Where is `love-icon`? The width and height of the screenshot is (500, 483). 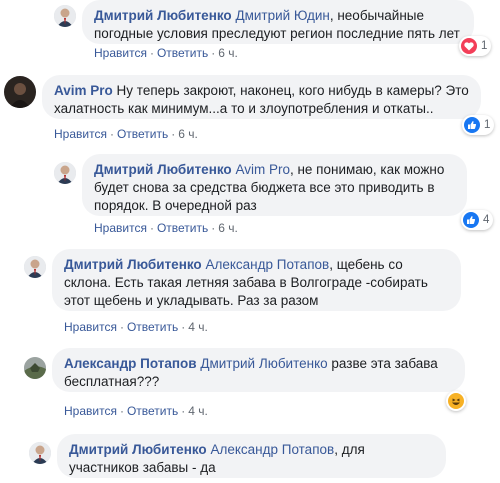
love-icon is located at coordinates (469, 46).